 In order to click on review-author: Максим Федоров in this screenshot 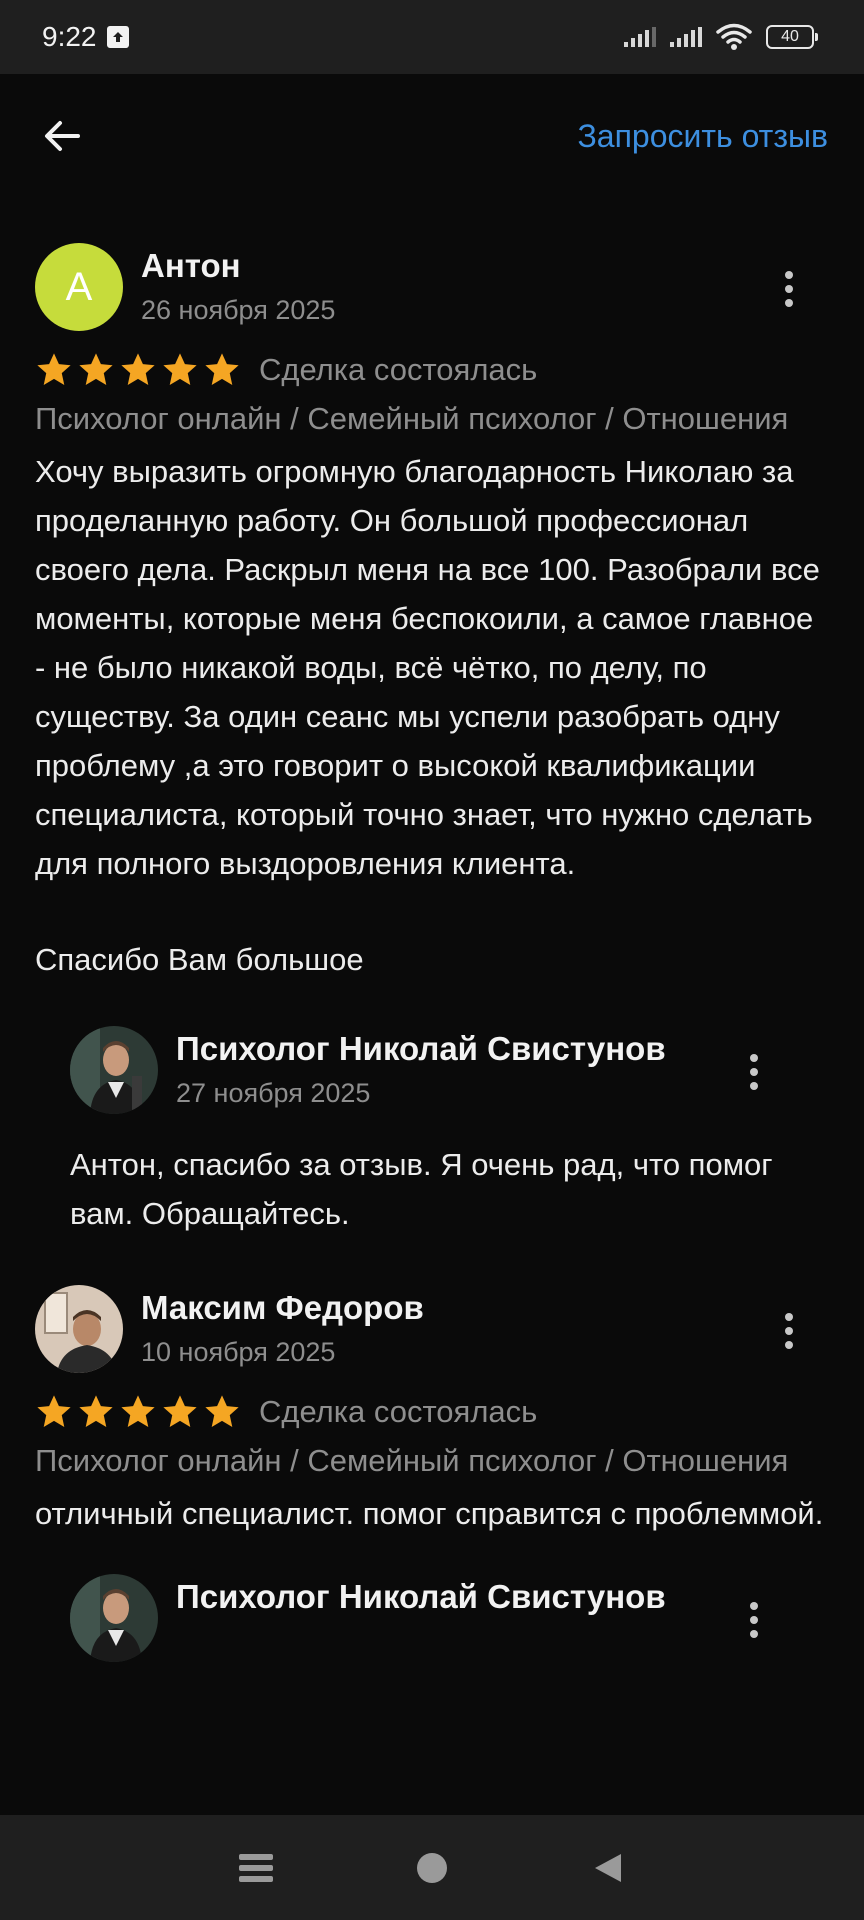, I will do `click(282, 1307)`.